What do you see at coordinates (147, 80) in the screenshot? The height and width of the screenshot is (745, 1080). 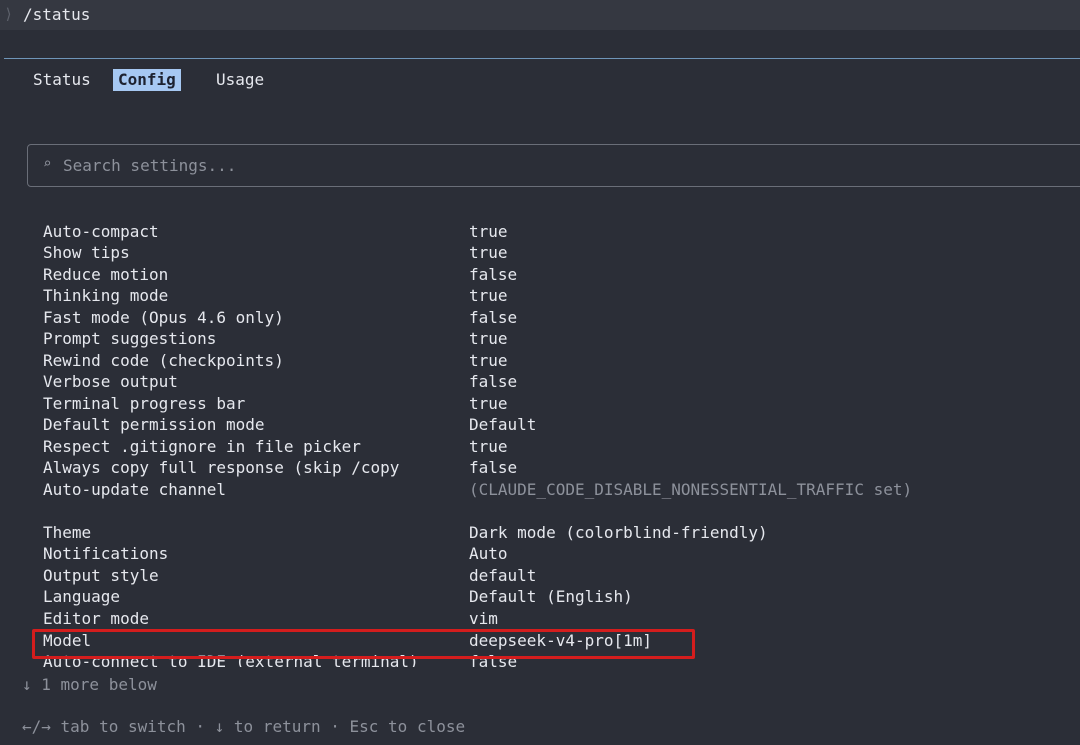 I see `tab-config: Config` at bounding box center [147, 80].